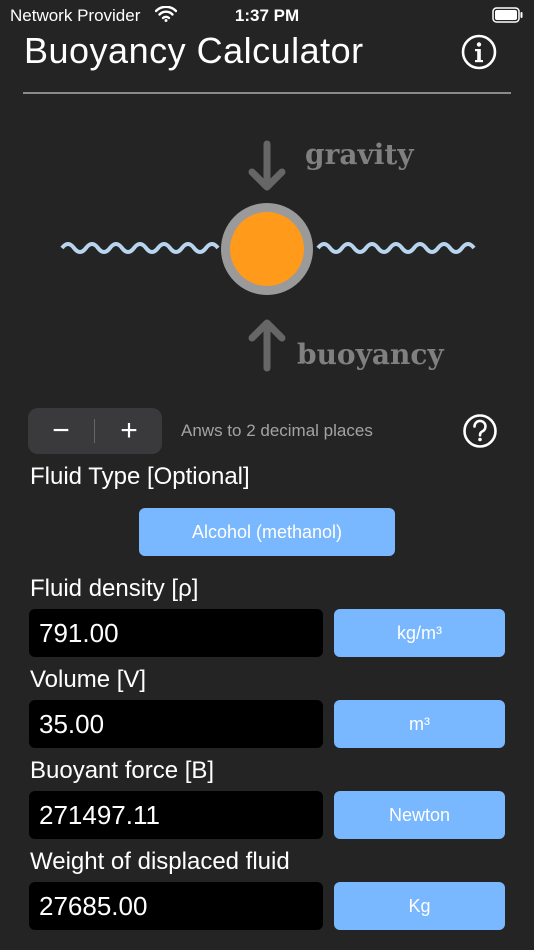 The height and width of the screenshot is (950, 534). Describe the element at coordinates (359, 154) in the screenshot. I see `gravity-label: gravity` at that location.